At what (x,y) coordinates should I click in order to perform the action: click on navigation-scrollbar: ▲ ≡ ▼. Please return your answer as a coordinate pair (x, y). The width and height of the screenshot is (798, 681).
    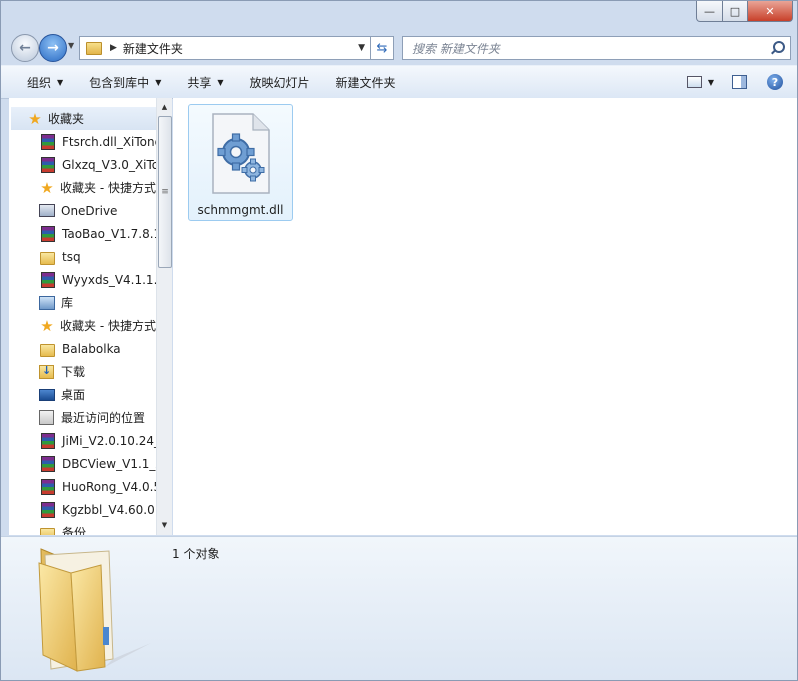
    Looking at the image, I should click on (164, 316).